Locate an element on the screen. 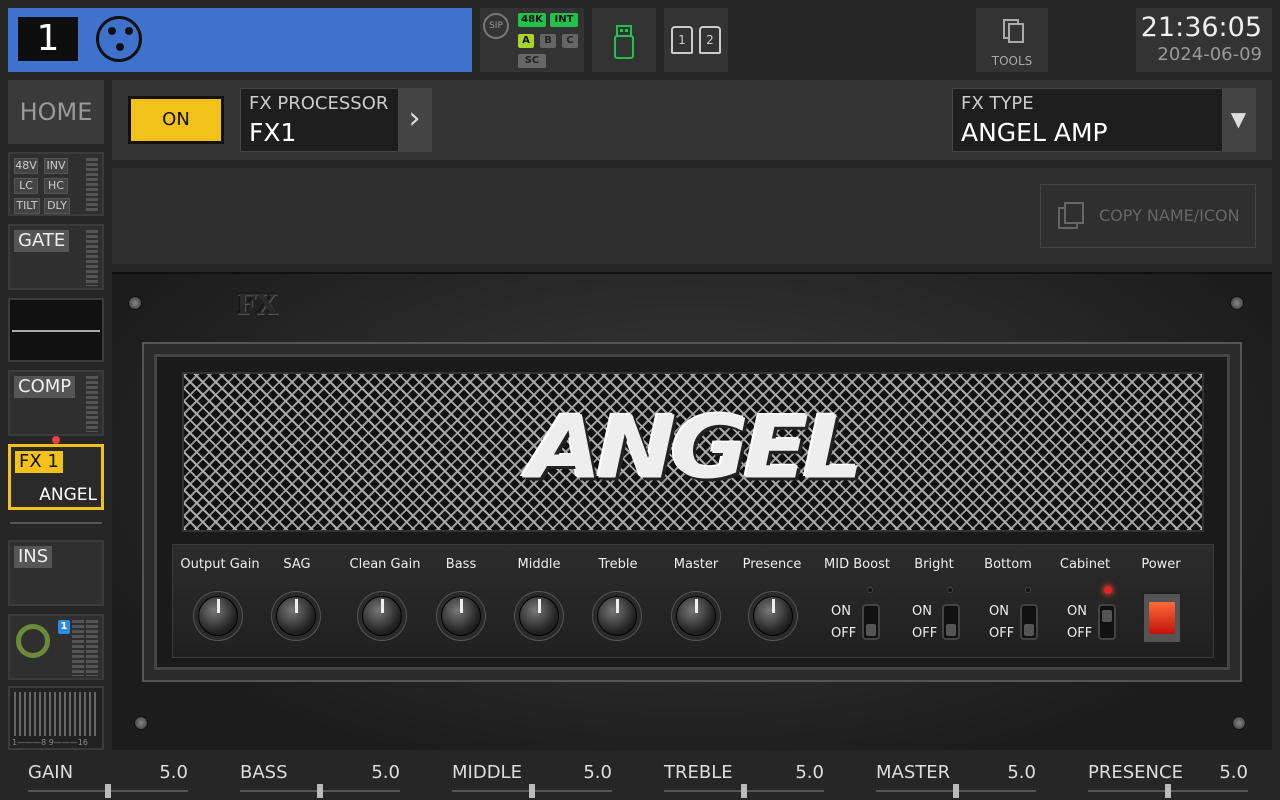 This screenshot has height=800, width=1280. lc-tag: LC is located at coordinates (26, 186).